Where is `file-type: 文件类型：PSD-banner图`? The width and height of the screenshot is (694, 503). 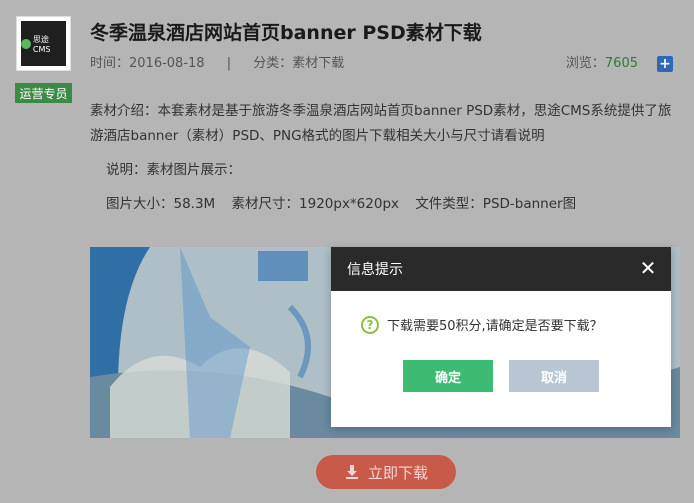
file-type: 文件类型：PSD-banner图 is located at coordinates (496, 204).